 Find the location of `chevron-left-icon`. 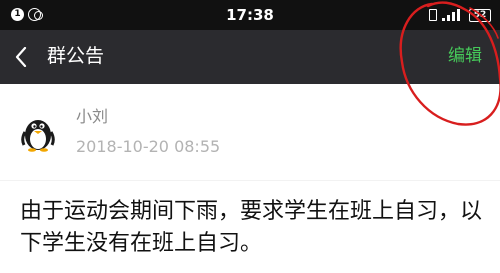

chevron-left-icon is located at coordinates (21, 57).